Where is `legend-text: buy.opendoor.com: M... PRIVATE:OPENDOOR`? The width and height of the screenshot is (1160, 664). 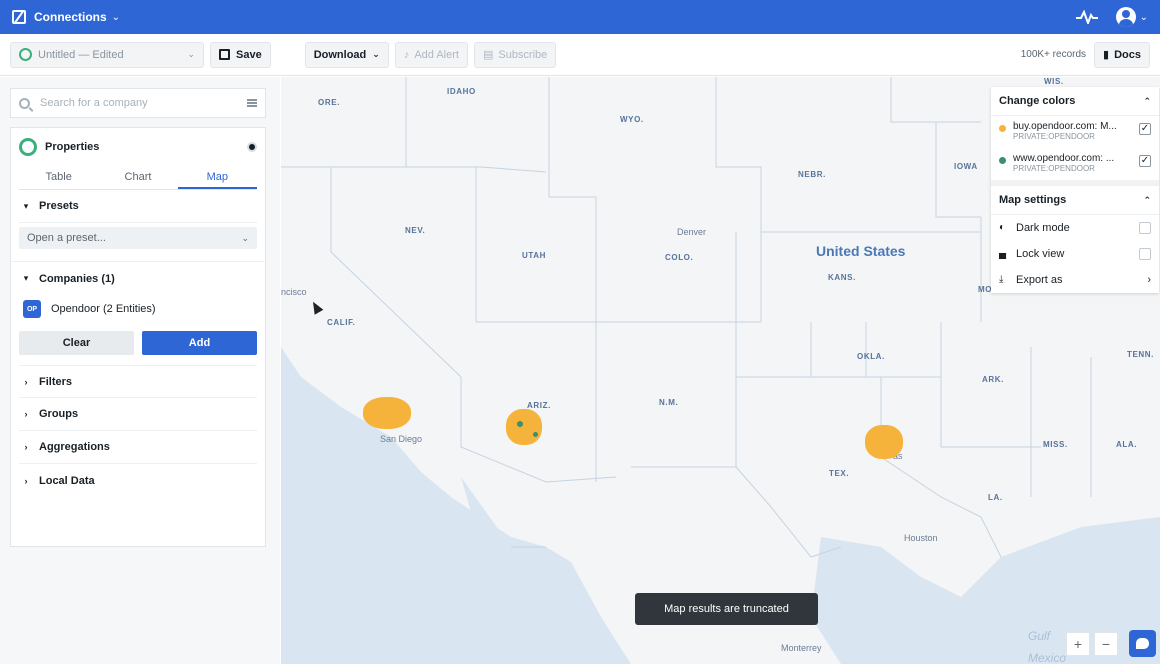
legend-text: buy.opendoor.com: M... PRIVATE:OPENDOOR is located at coordinates (1074, 131).